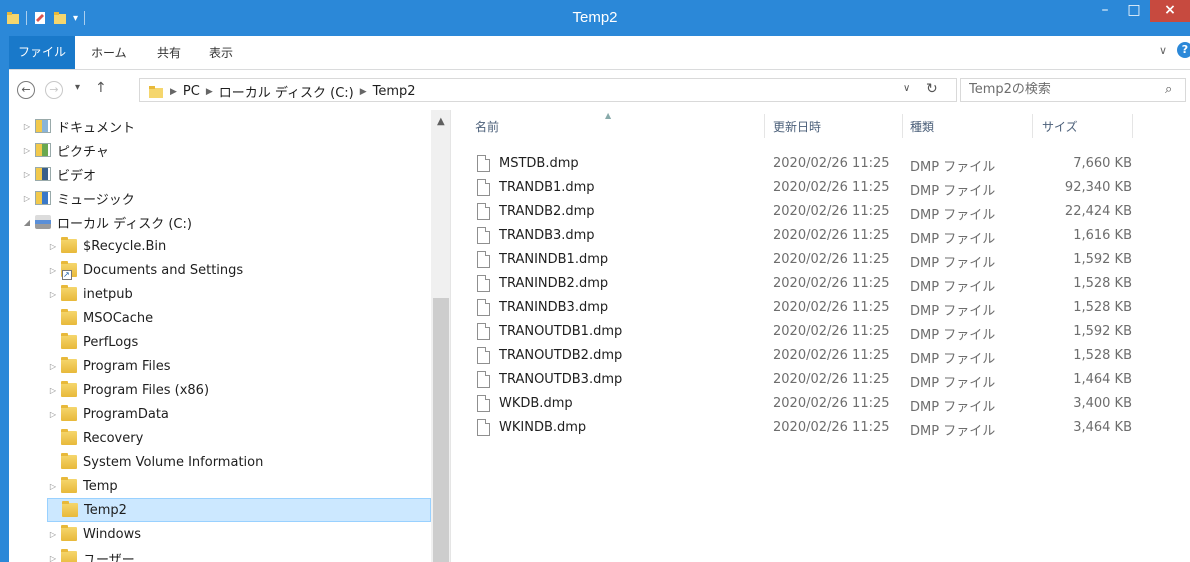 The width and height of the screenshot is (1190, 562). I want to click on search-box: ⌕, so click(1073, 90).